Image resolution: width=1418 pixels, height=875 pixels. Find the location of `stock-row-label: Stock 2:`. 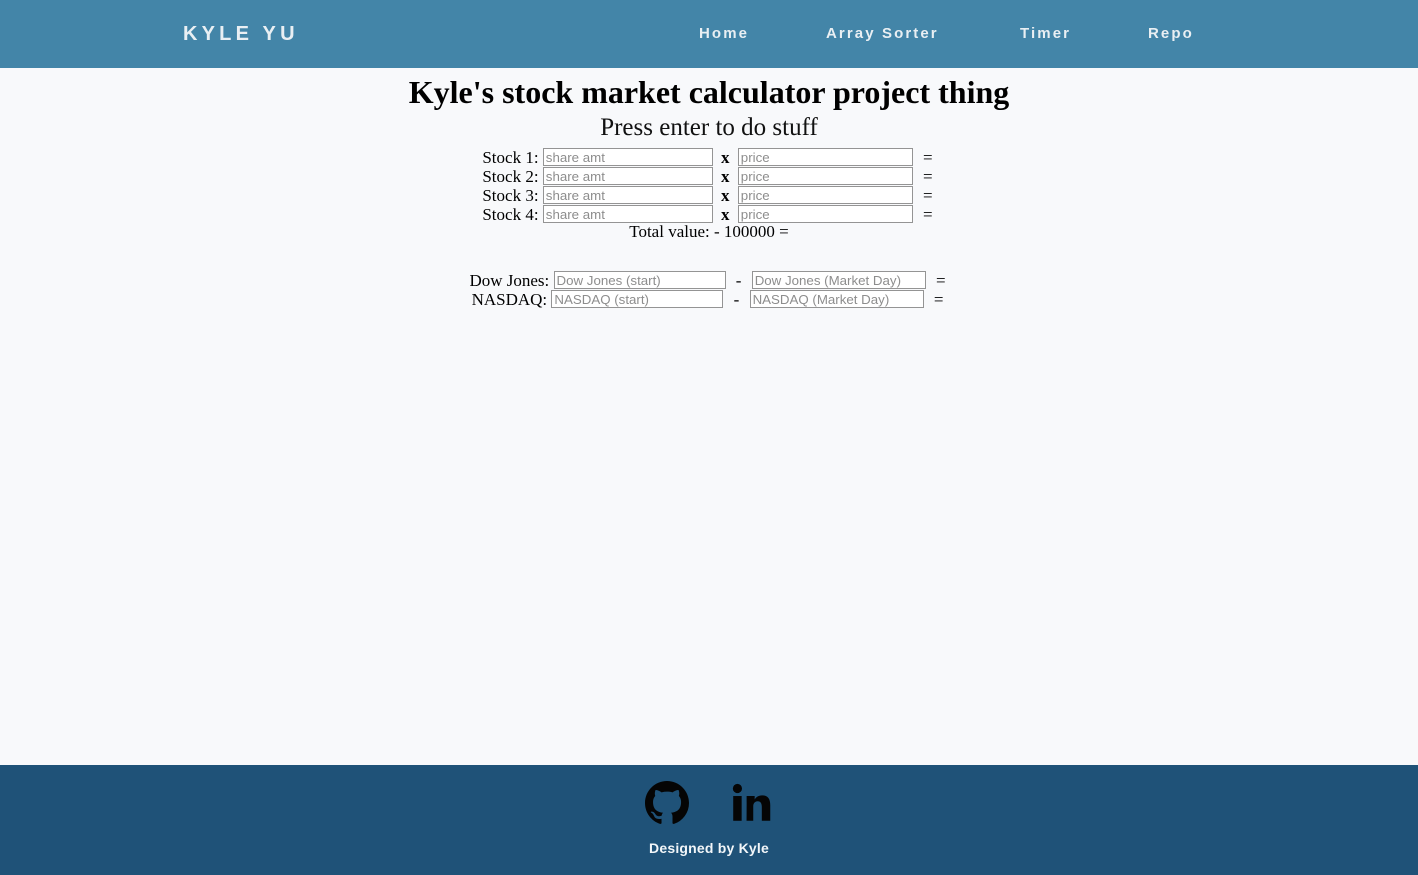

stock-row-label: Stock 2: is located at coordinates (510, 176).